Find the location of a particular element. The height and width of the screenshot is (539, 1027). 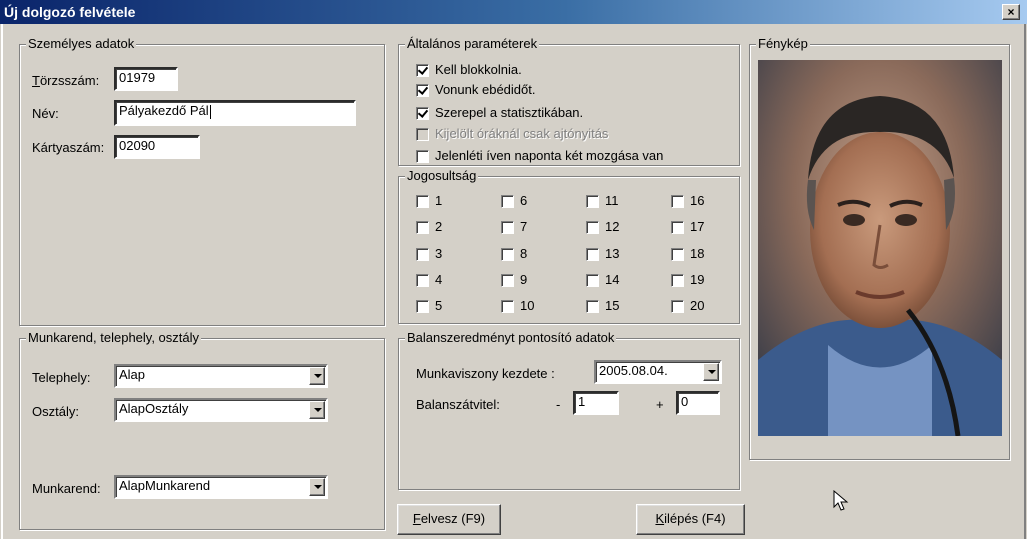

close-button: × is located at coordinates (1011, 12).